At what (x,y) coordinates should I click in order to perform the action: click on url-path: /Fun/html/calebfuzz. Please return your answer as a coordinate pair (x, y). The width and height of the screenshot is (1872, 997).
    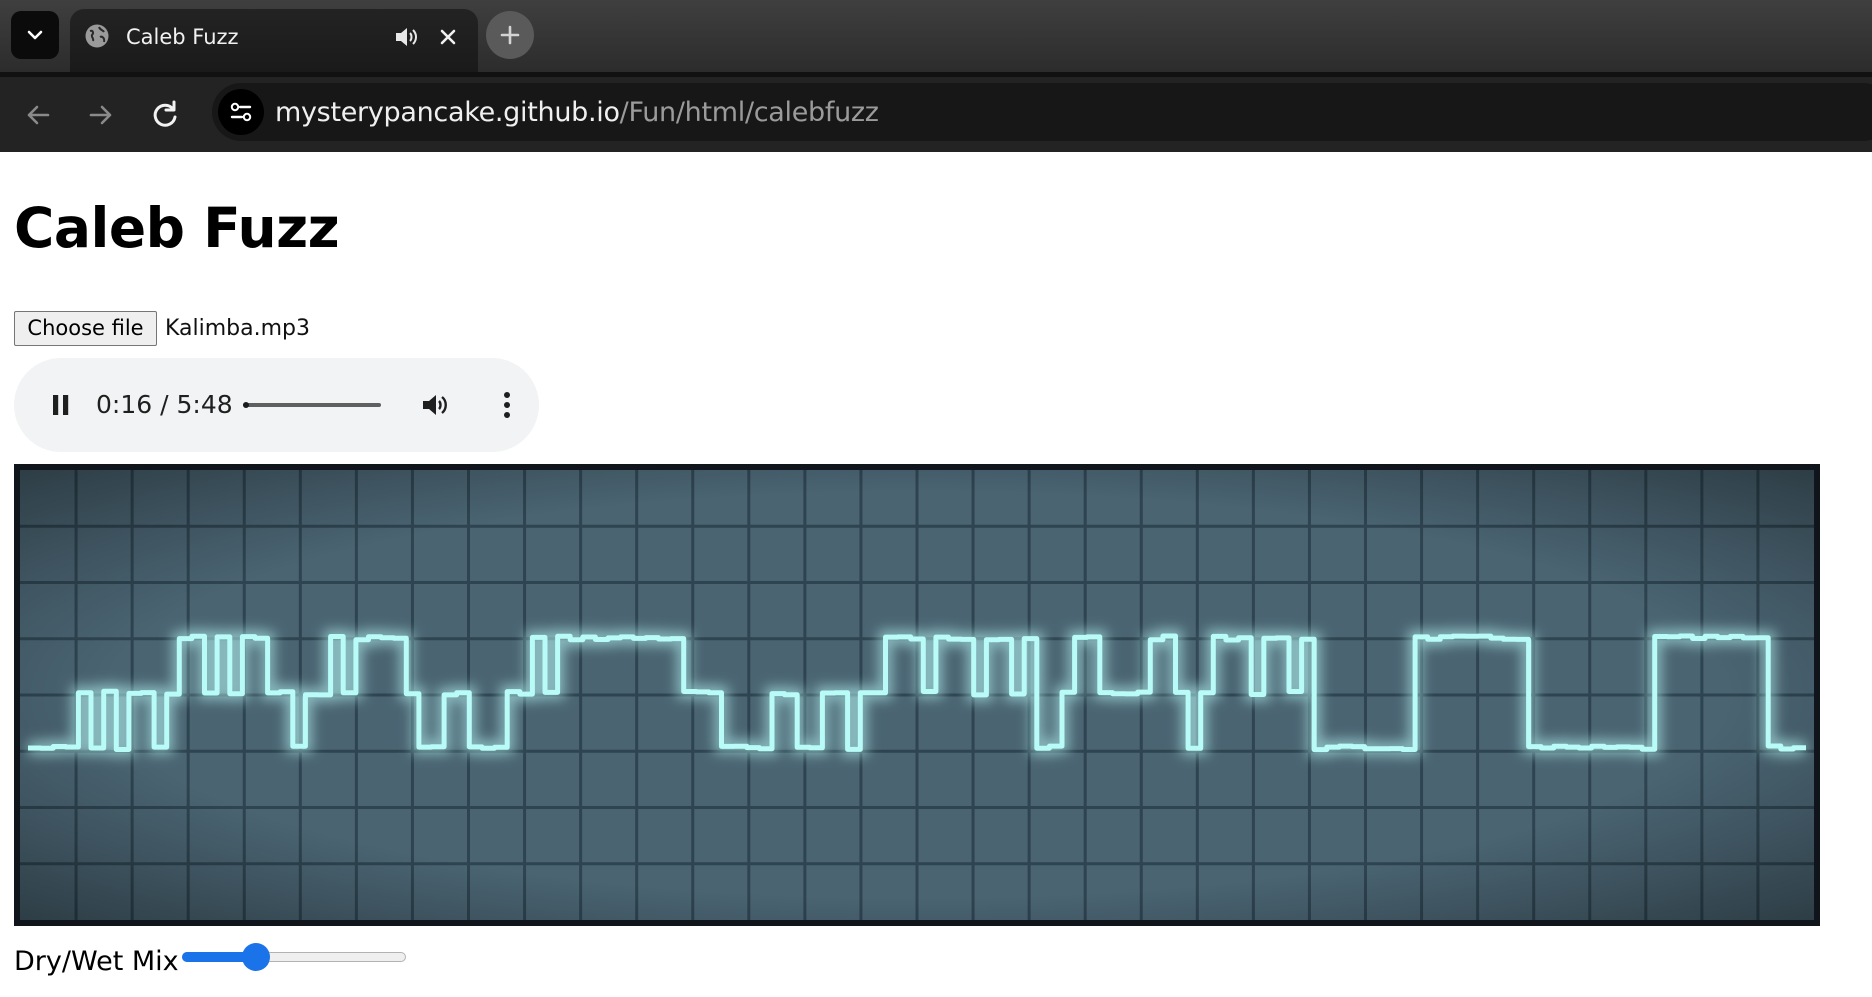
    Looking at the image, I should click on (749, 112).